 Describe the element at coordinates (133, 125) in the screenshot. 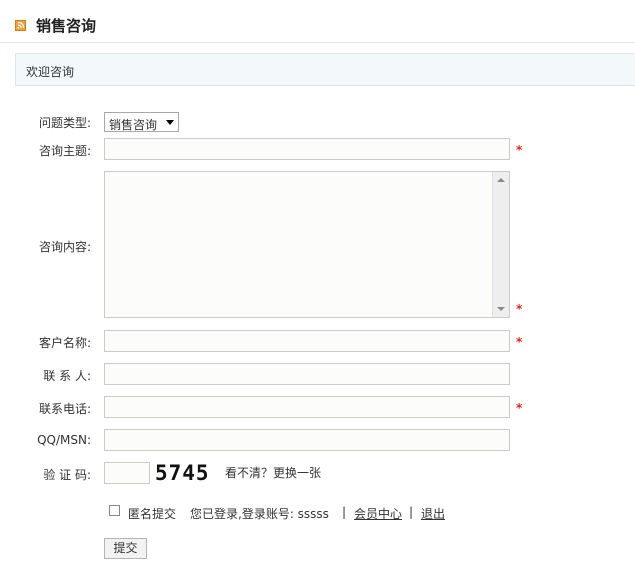

I see `type-select-value: 销售咨询` at that location.